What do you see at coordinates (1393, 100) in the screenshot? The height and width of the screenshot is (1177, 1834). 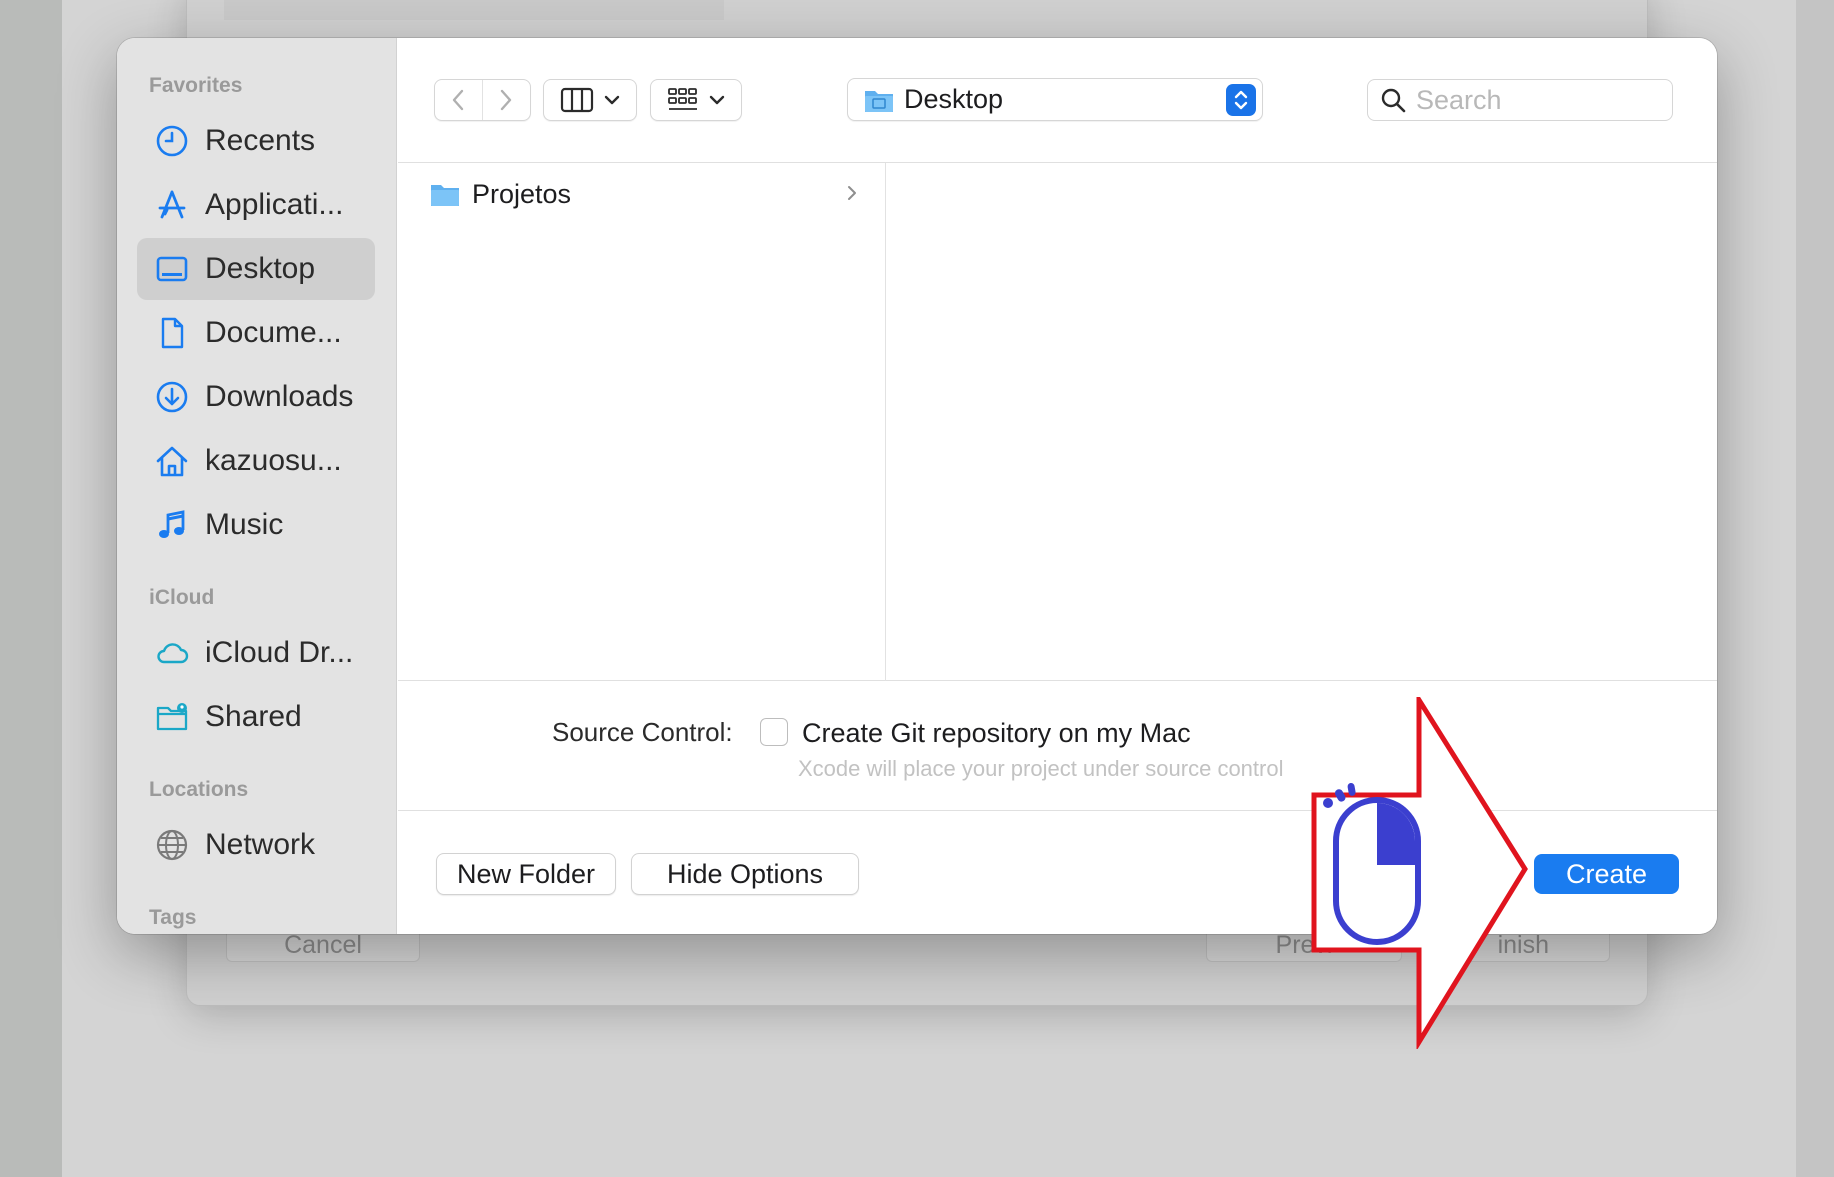 I see `search-icon` at bounding box center [1393, 100].